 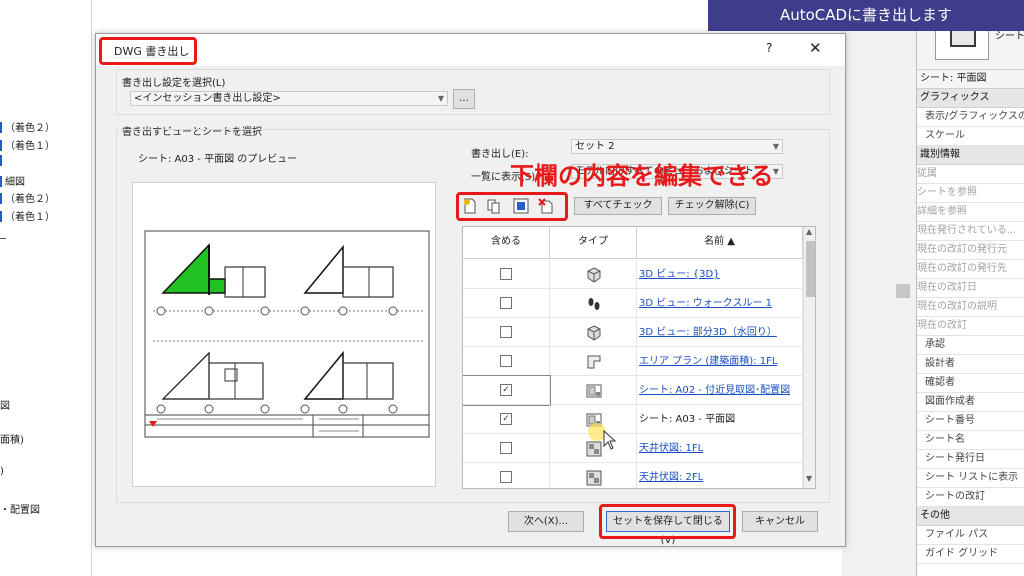 I want to click on title-highlight-box, so click(x=148, y=51).